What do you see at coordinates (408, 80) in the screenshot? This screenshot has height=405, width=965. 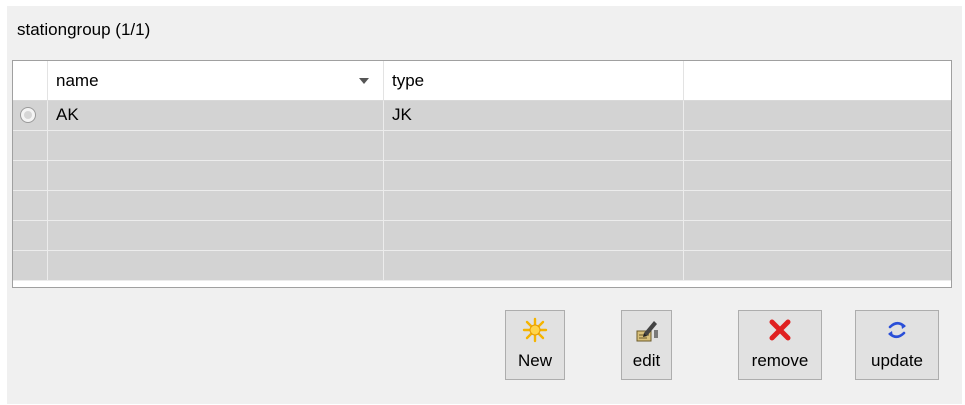 I see `column-header-type-label: type` at bounding box center [408, 80].